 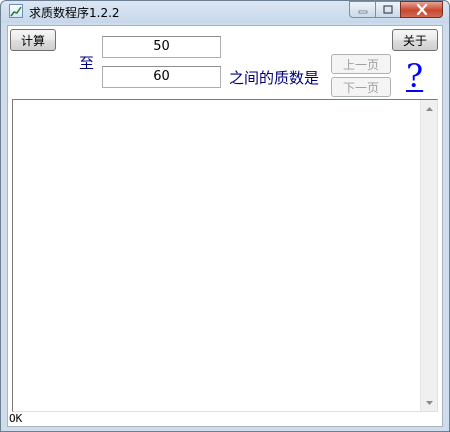 I want to click on close-icon, so click(x=421, y=9).